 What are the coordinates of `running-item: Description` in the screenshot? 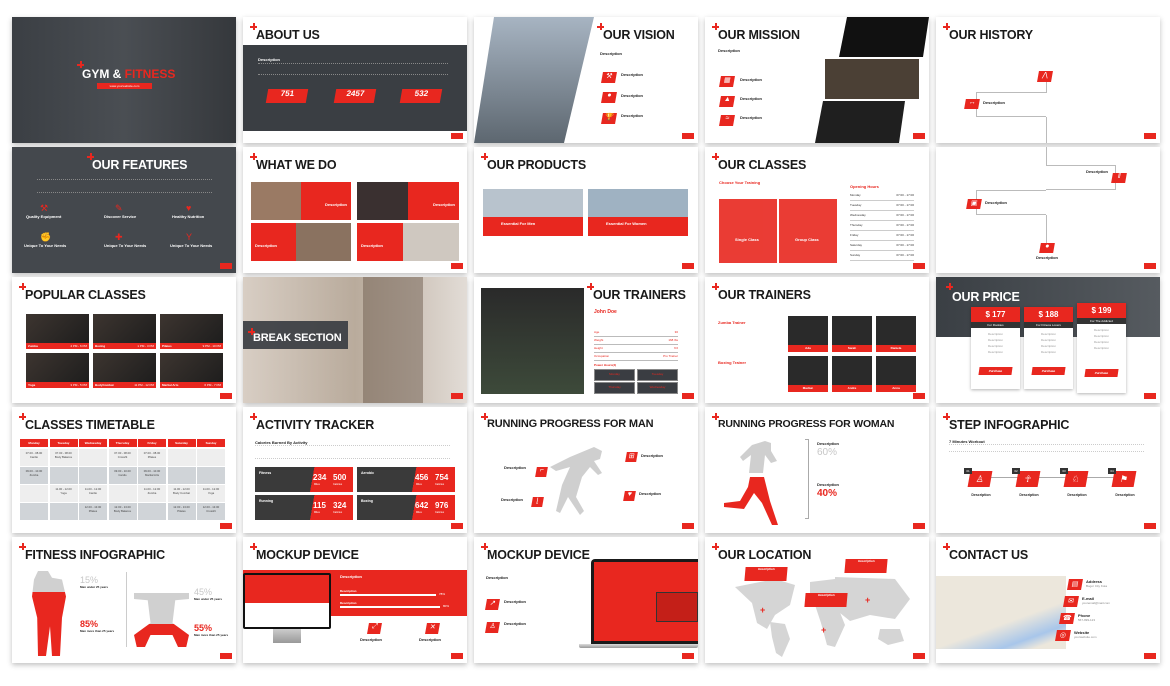 It's located at (652, 455).